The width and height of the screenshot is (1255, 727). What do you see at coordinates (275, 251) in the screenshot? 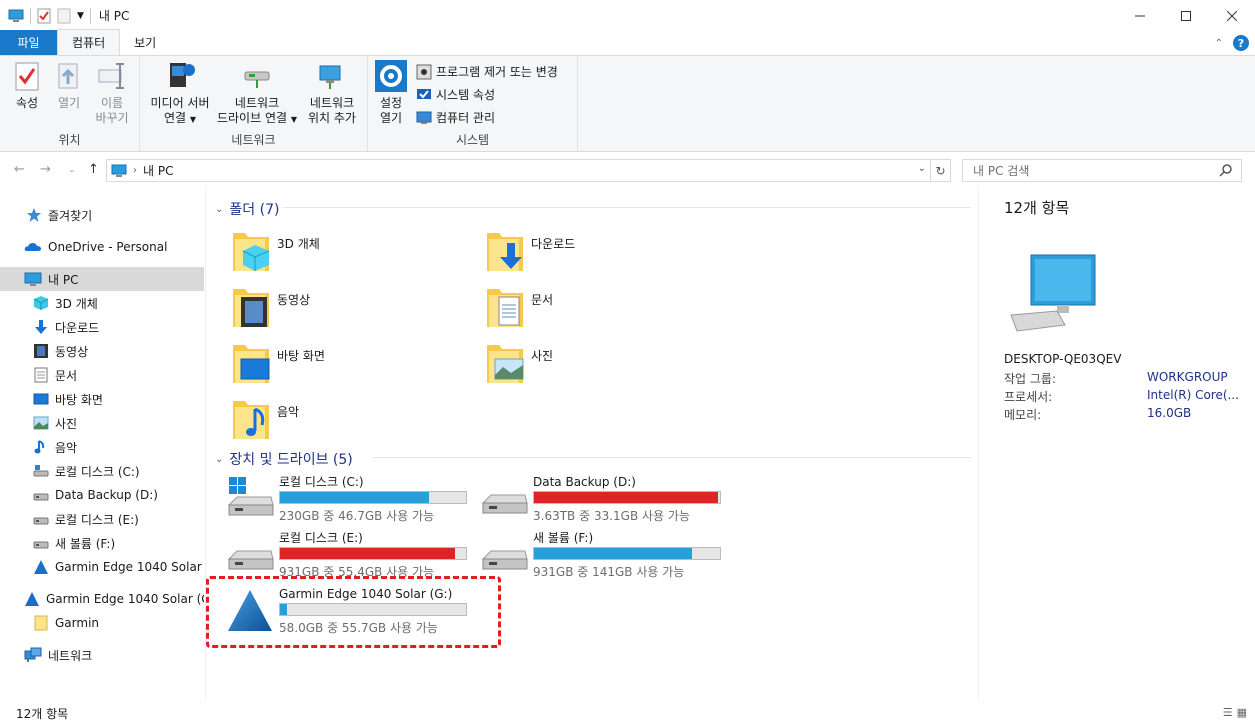
I see `folder-3d-objects: 3D 개체` at bounding box center [275, 251].